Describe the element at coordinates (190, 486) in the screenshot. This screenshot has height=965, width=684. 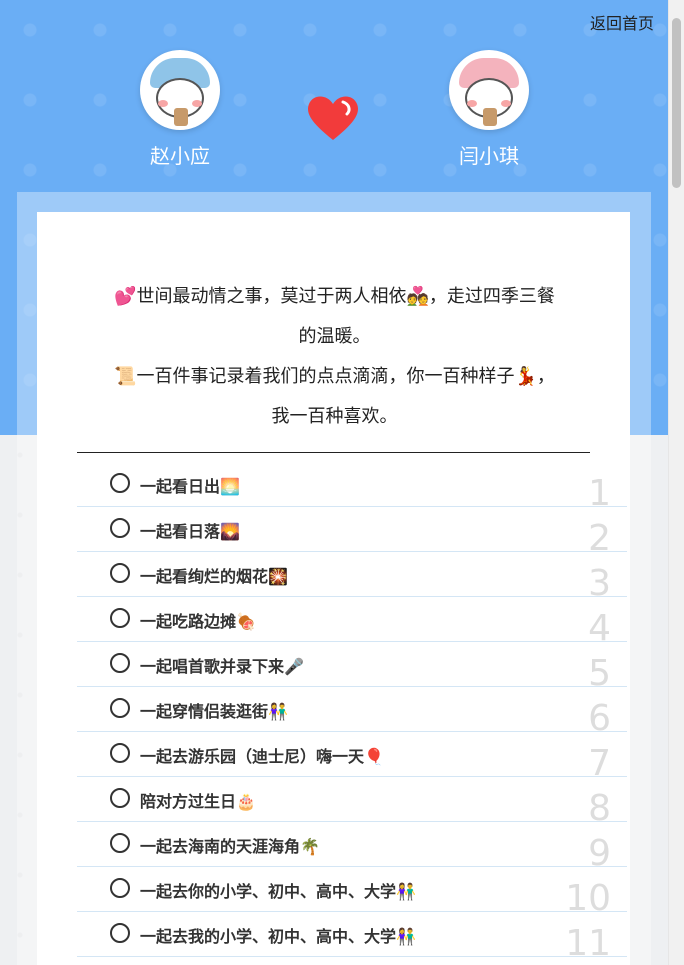
I see `item-label: 一起看日出🌅` at that location.